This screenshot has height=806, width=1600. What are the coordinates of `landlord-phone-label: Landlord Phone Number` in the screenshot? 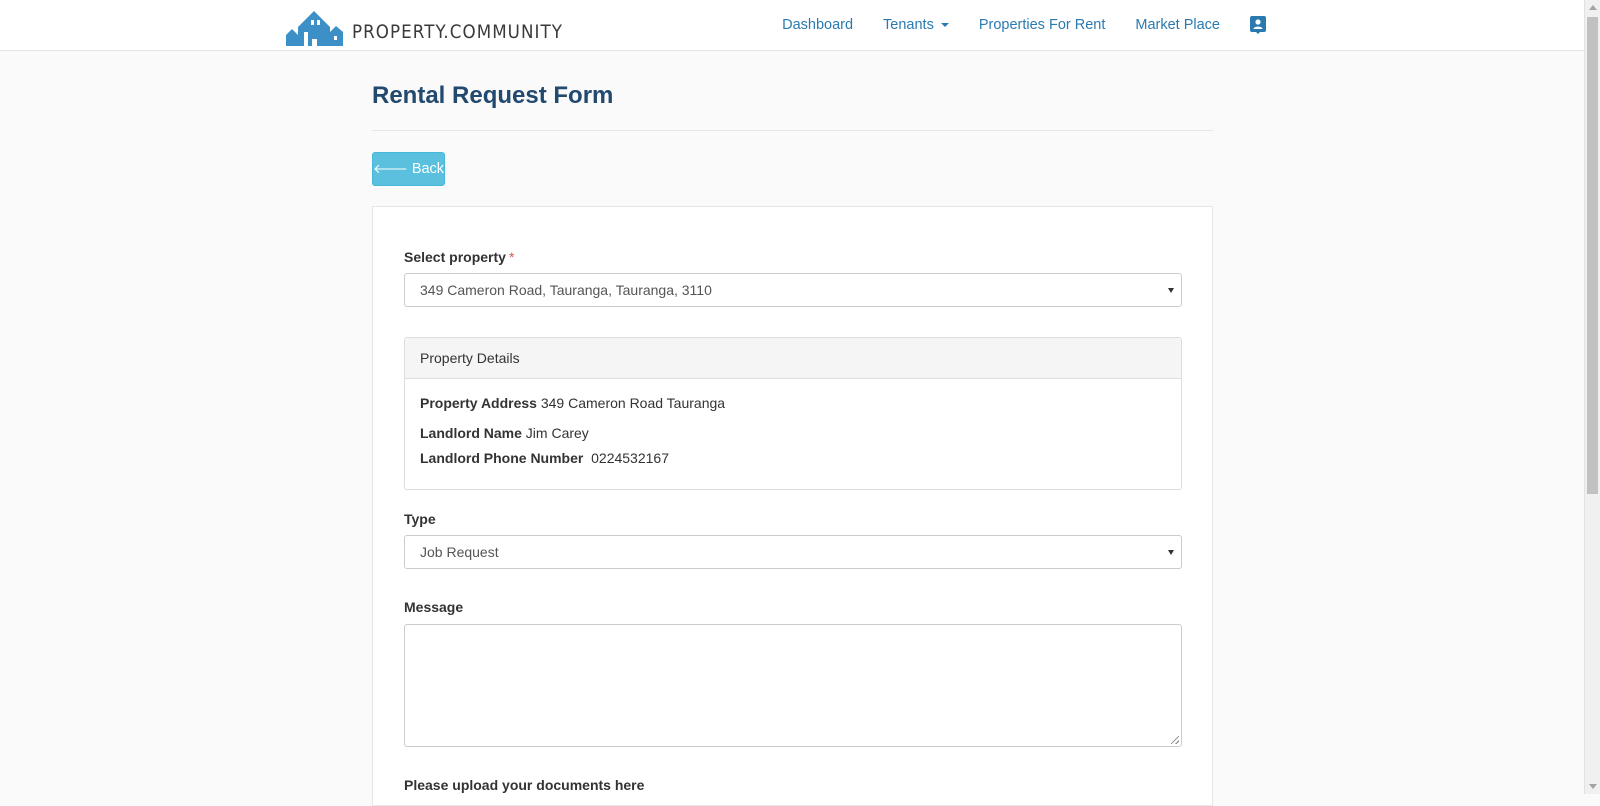 It's located at (502, 458).